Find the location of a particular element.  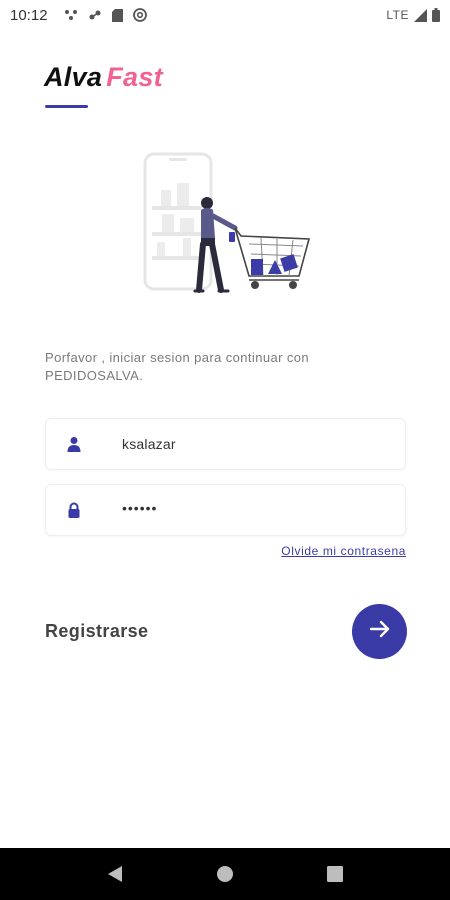

system-navigation-bar is located at coordinates (225, 874).